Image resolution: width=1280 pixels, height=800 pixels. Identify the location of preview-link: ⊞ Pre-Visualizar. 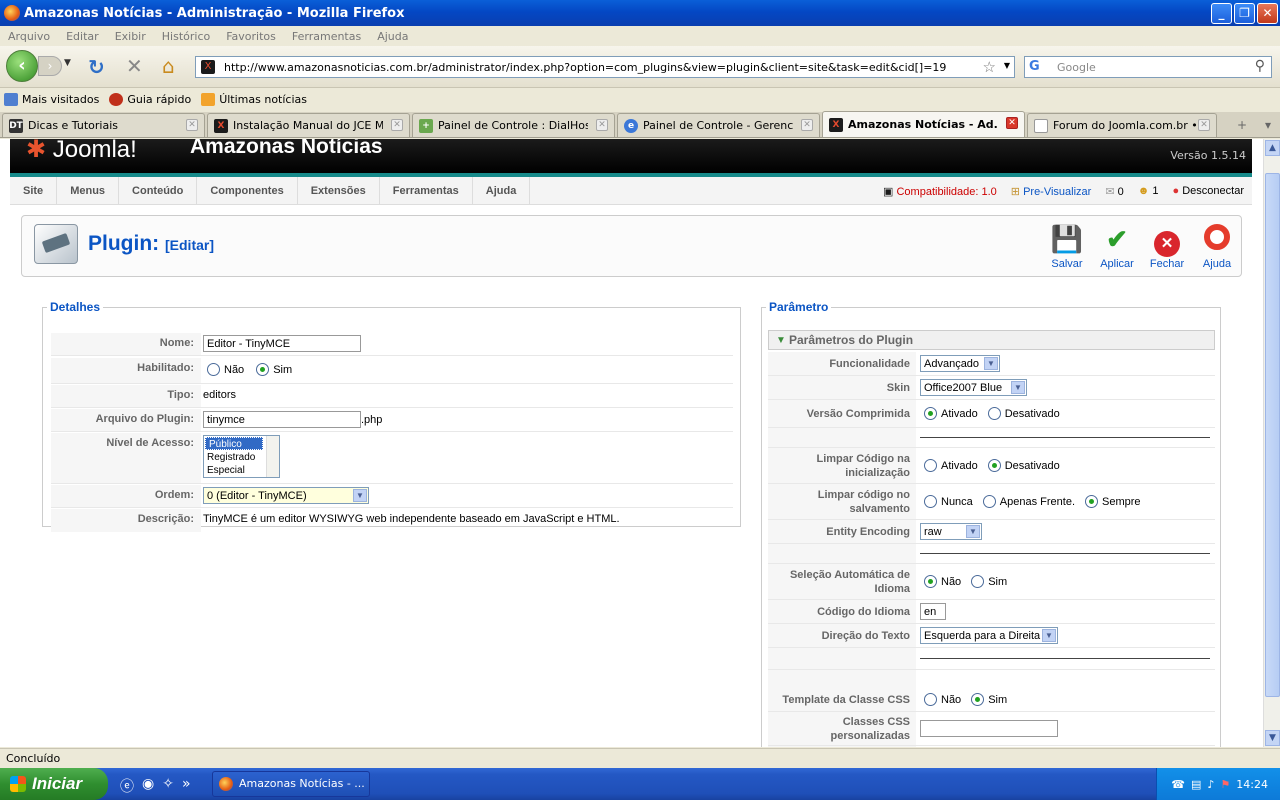
(1051, 191).